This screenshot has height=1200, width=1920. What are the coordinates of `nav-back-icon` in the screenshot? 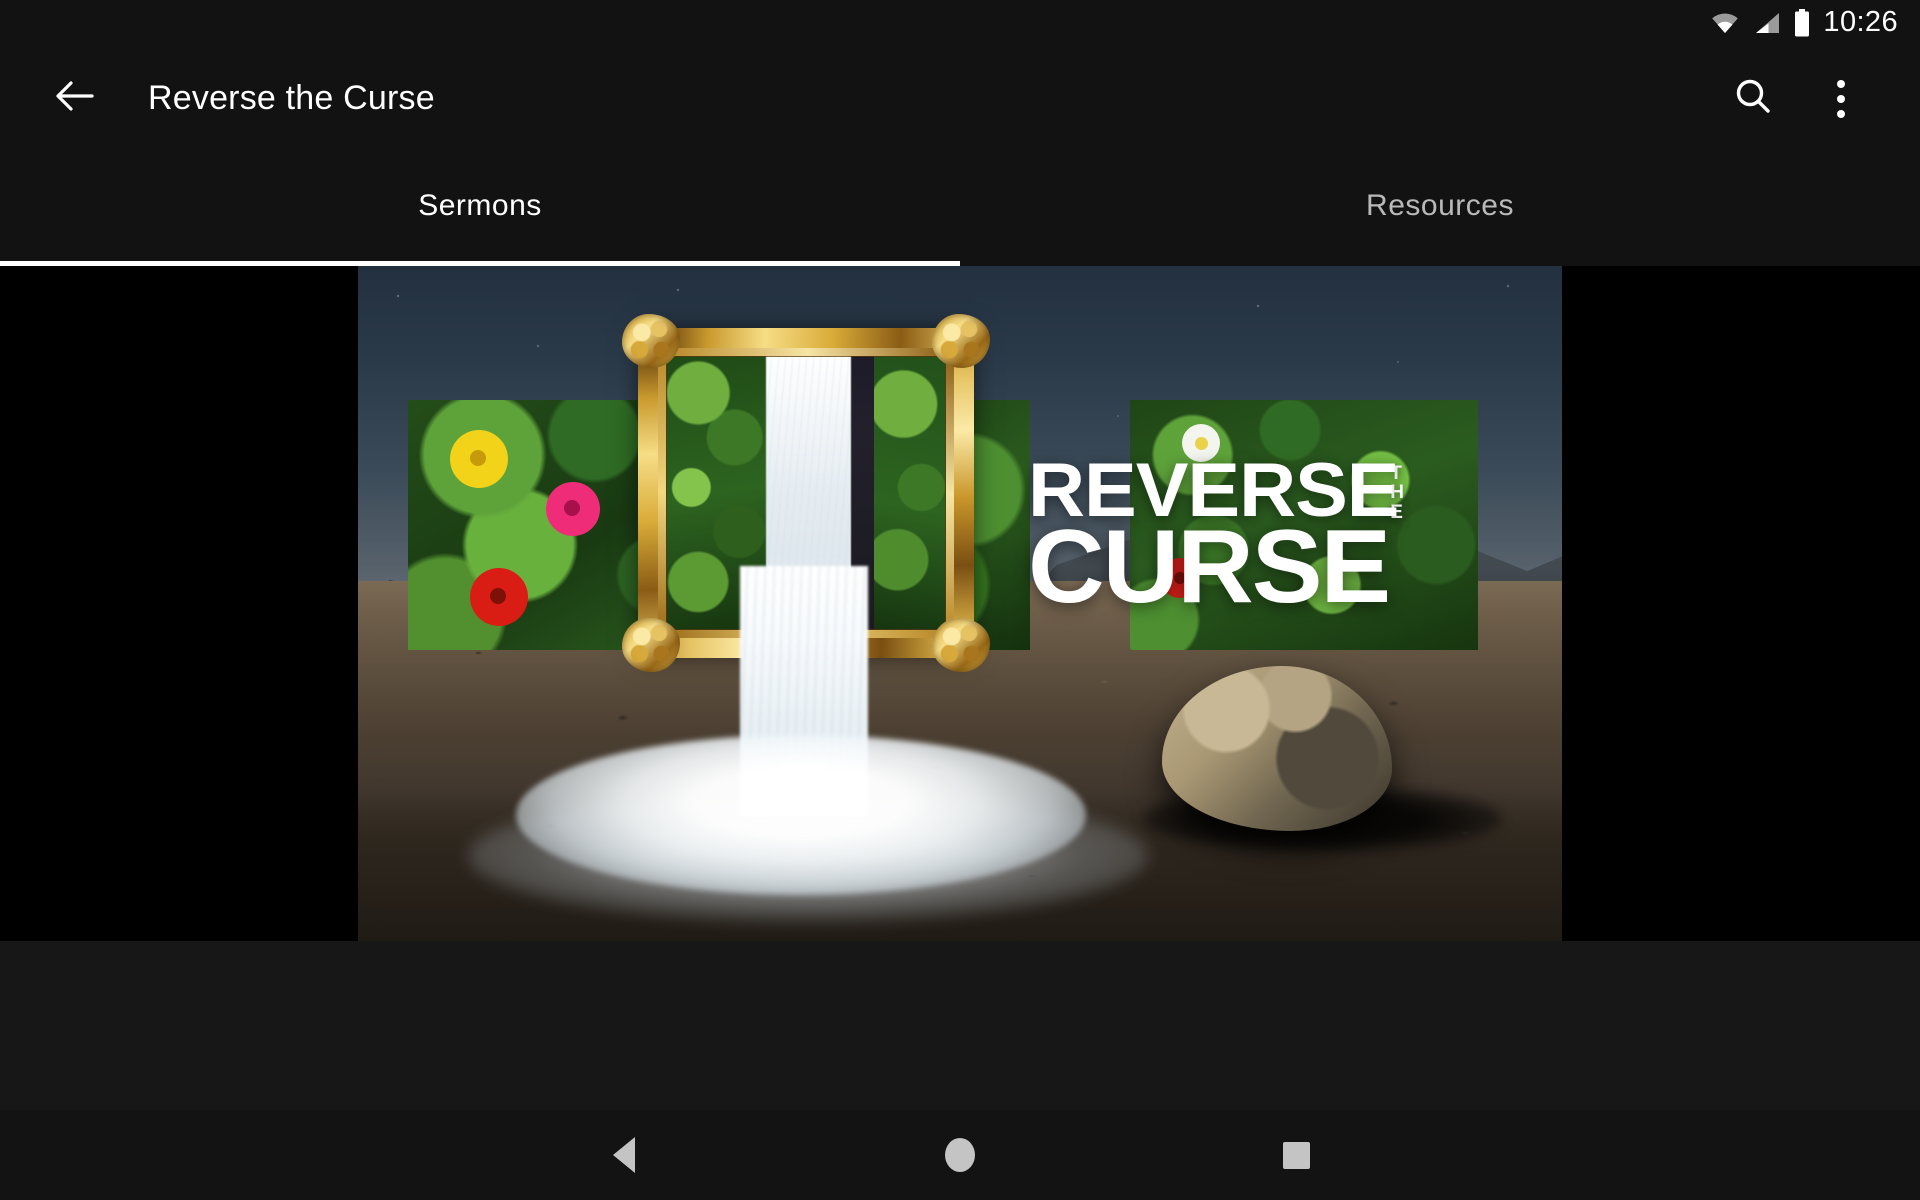 It's located at (624, 1155).